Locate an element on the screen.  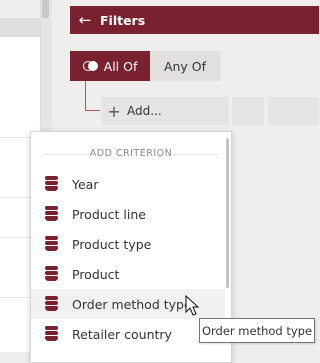
all-of-toggle: All Of is located at coordinates (110, 66).